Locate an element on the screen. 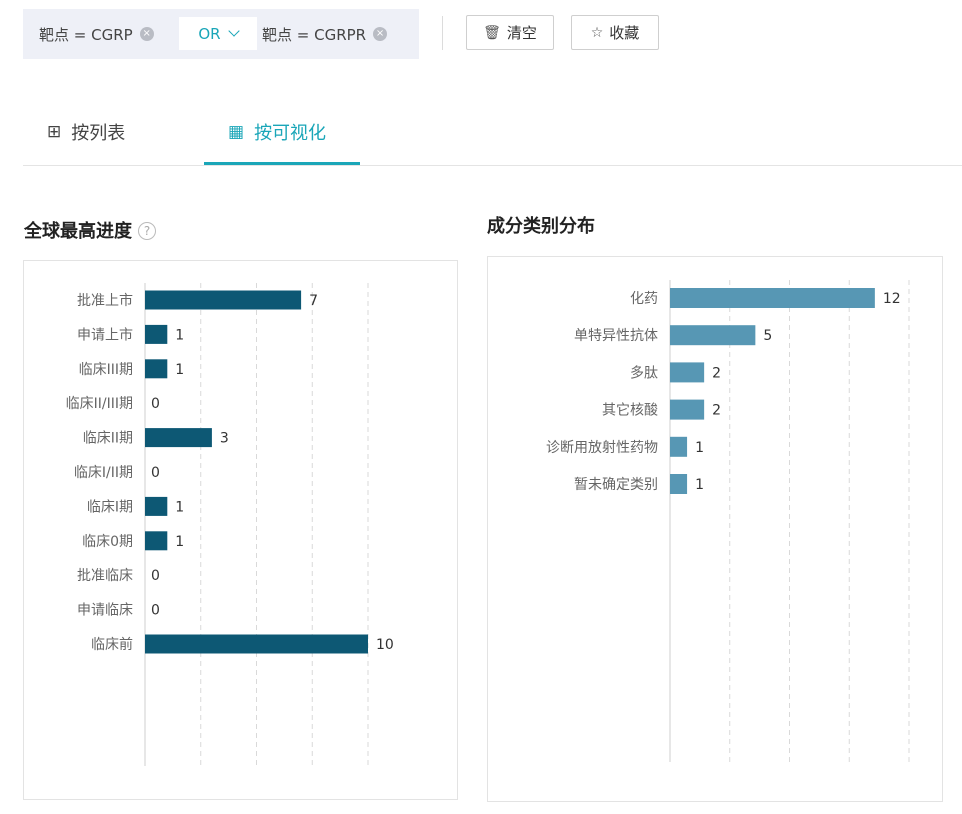 The height and width of the screenshot is (814, 962). trash-icon: 🗑 is located at coordinates (492, 32).